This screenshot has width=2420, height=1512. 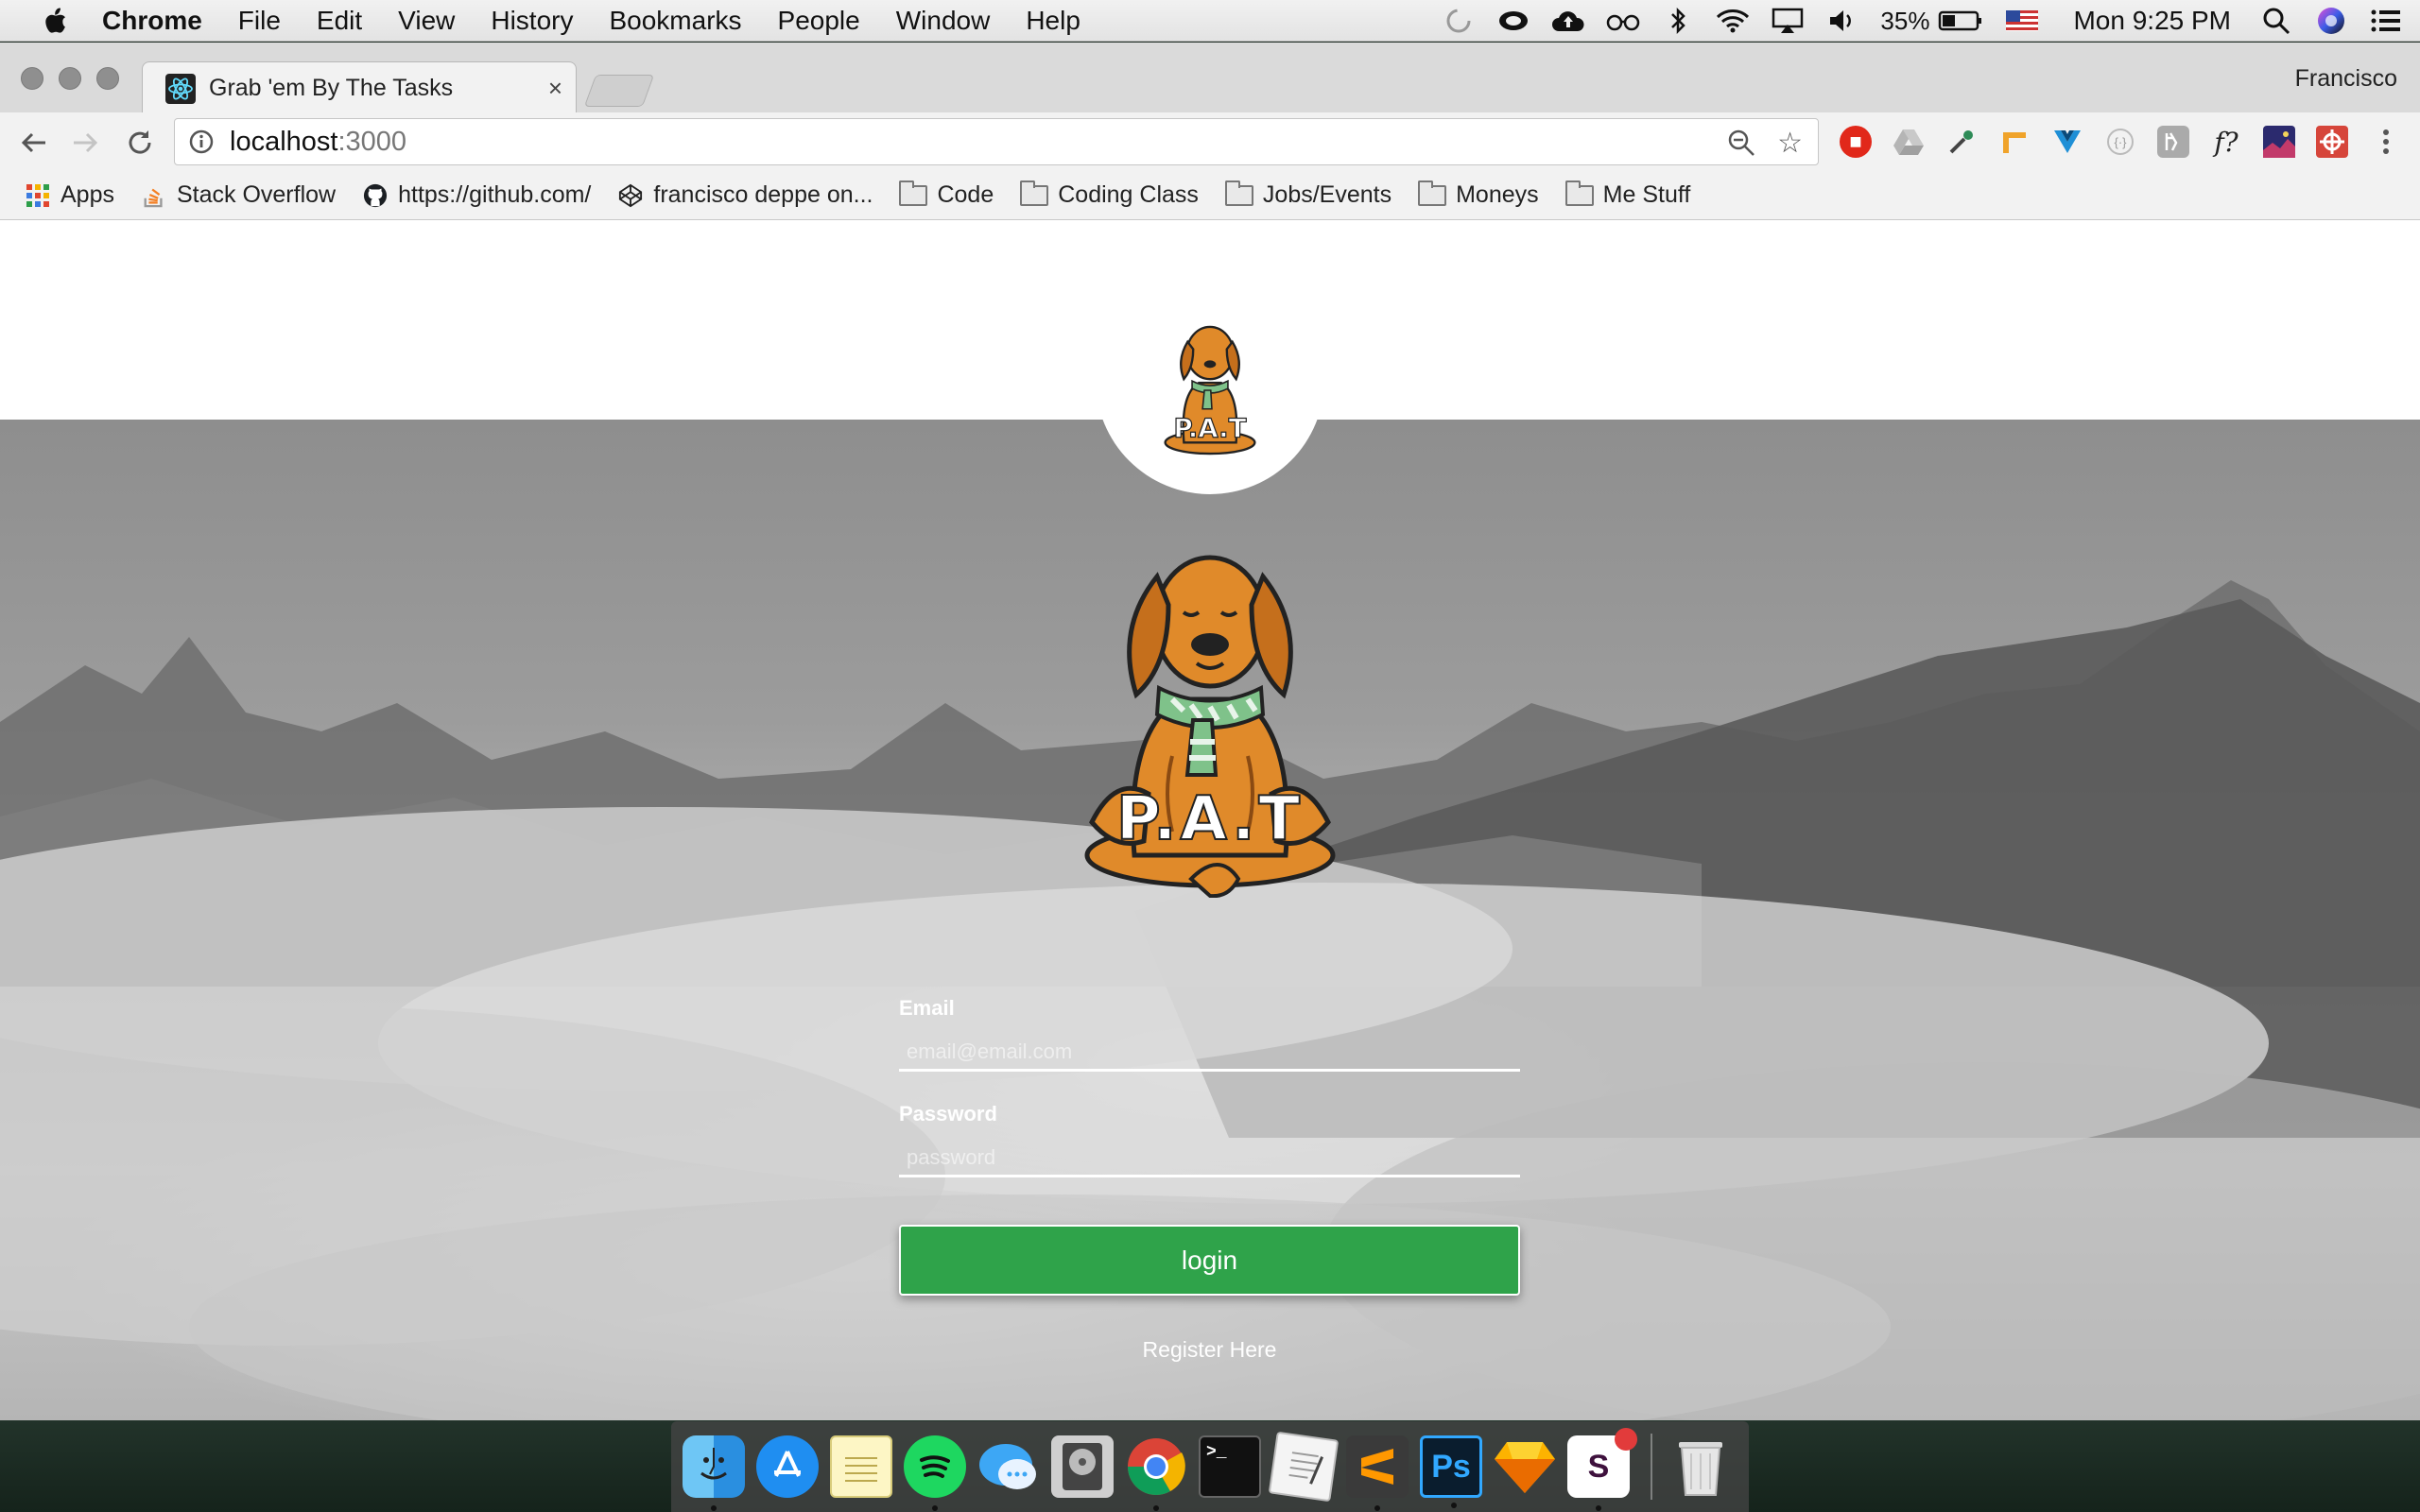 What do you see at coordinates (1451, 1471) in the screenshot?
I see `photoshop-icon: Ps` at bounding box center [1451, 1471].